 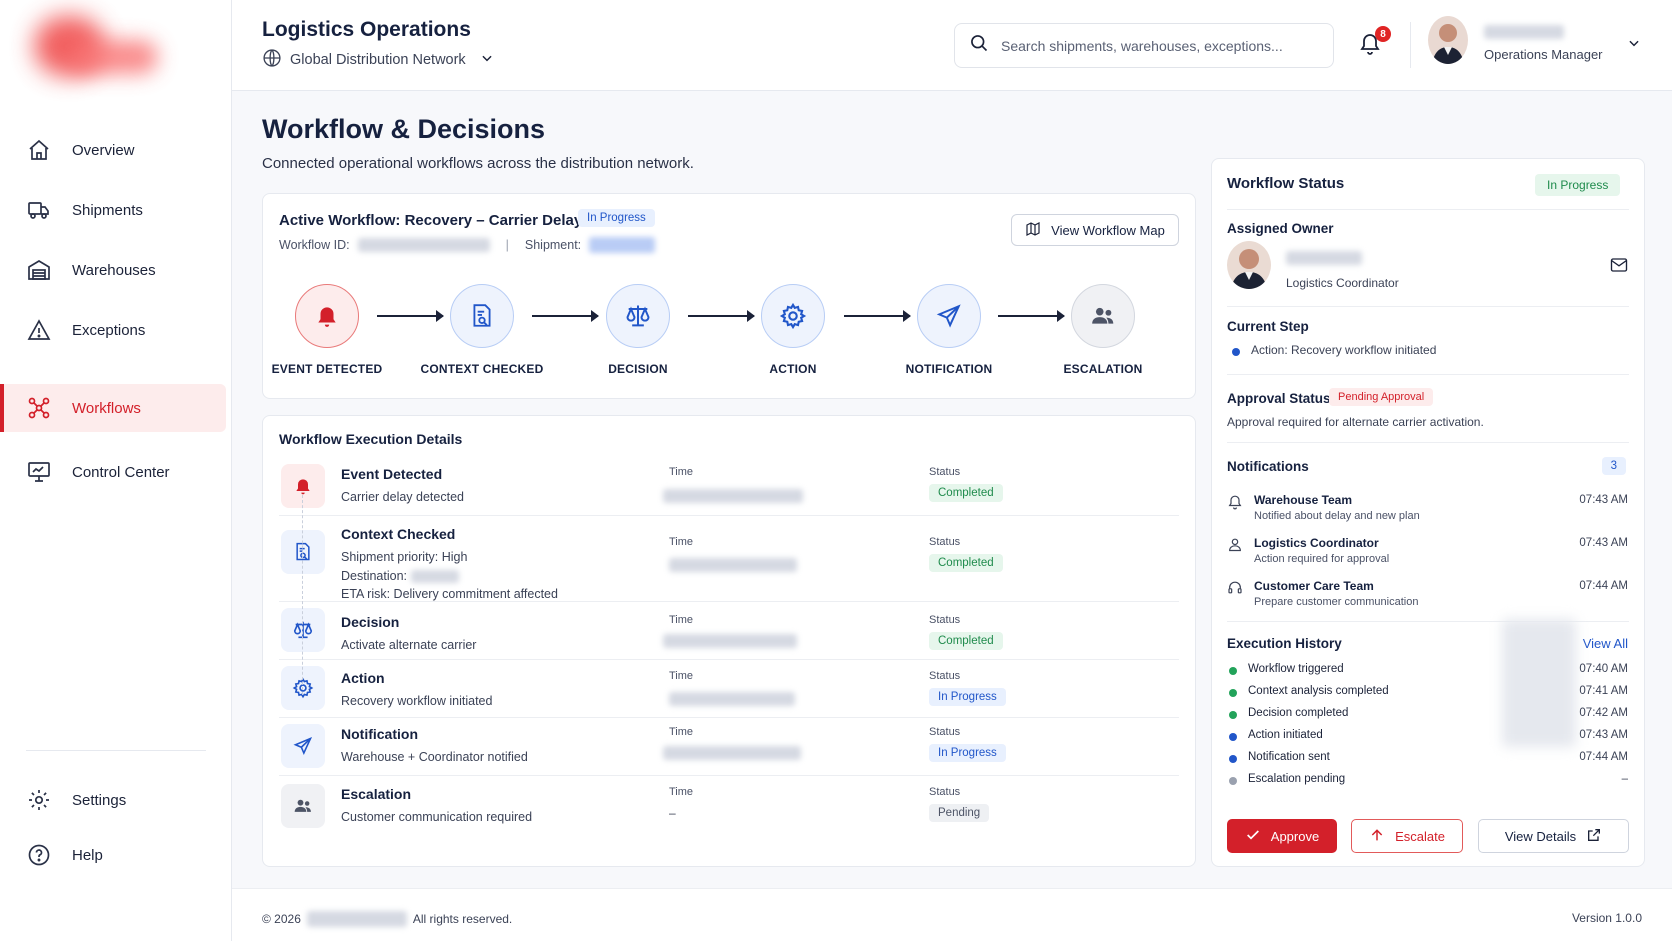 I want to click on execution-details-title: Workflow Execution Details, so click(x=371, y=439).